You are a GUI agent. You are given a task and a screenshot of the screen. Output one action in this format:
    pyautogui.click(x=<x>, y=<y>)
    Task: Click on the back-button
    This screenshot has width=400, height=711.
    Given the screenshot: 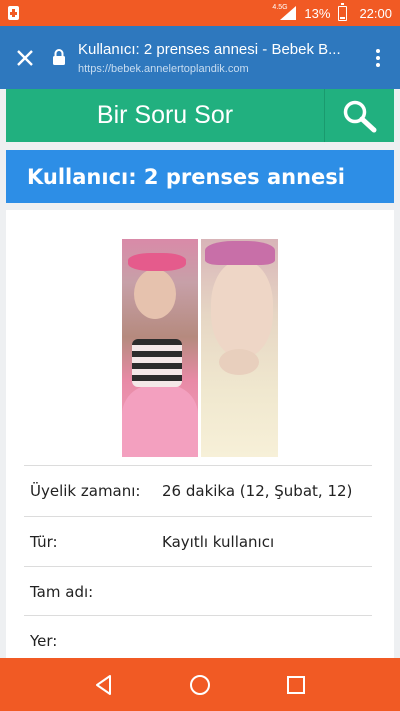 What is the action you would take?
    pyautogui.click(x=104, y=685)
    